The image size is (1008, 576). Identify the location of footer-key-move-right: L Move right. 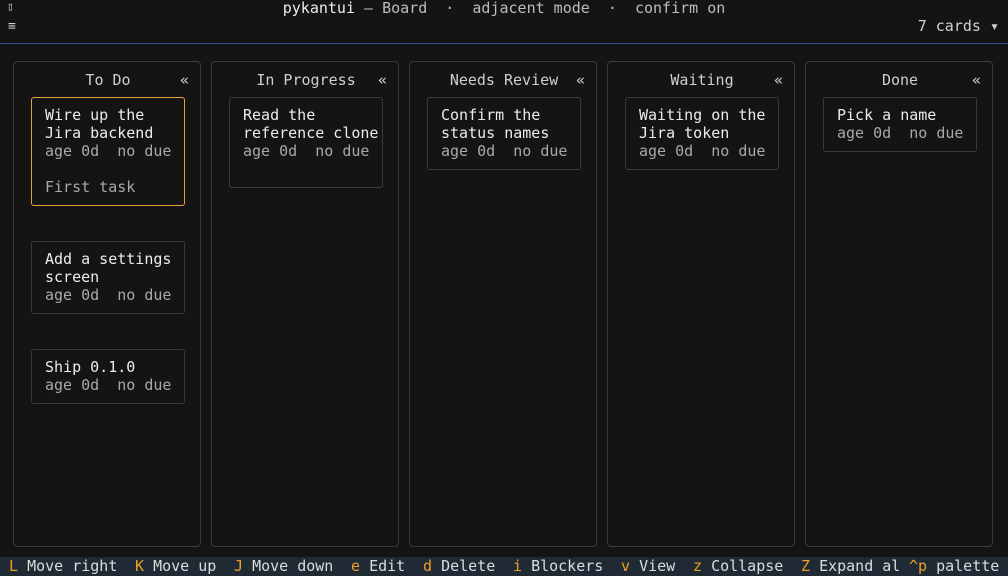
(63, 566).